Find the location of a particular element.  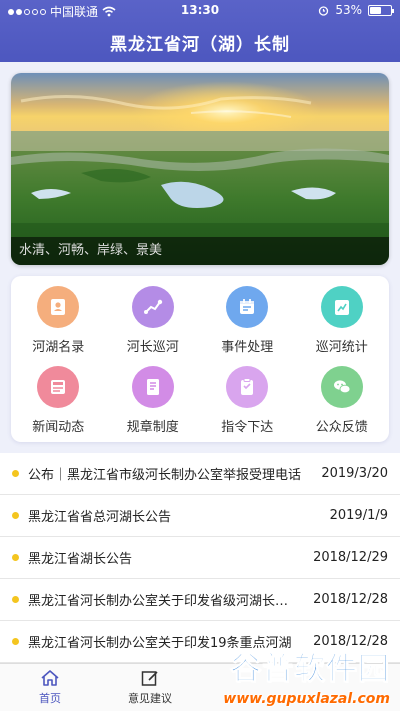

news-row: 黑龙江省湖长公告 2018/12/29 is located at coordinates (200, 558).